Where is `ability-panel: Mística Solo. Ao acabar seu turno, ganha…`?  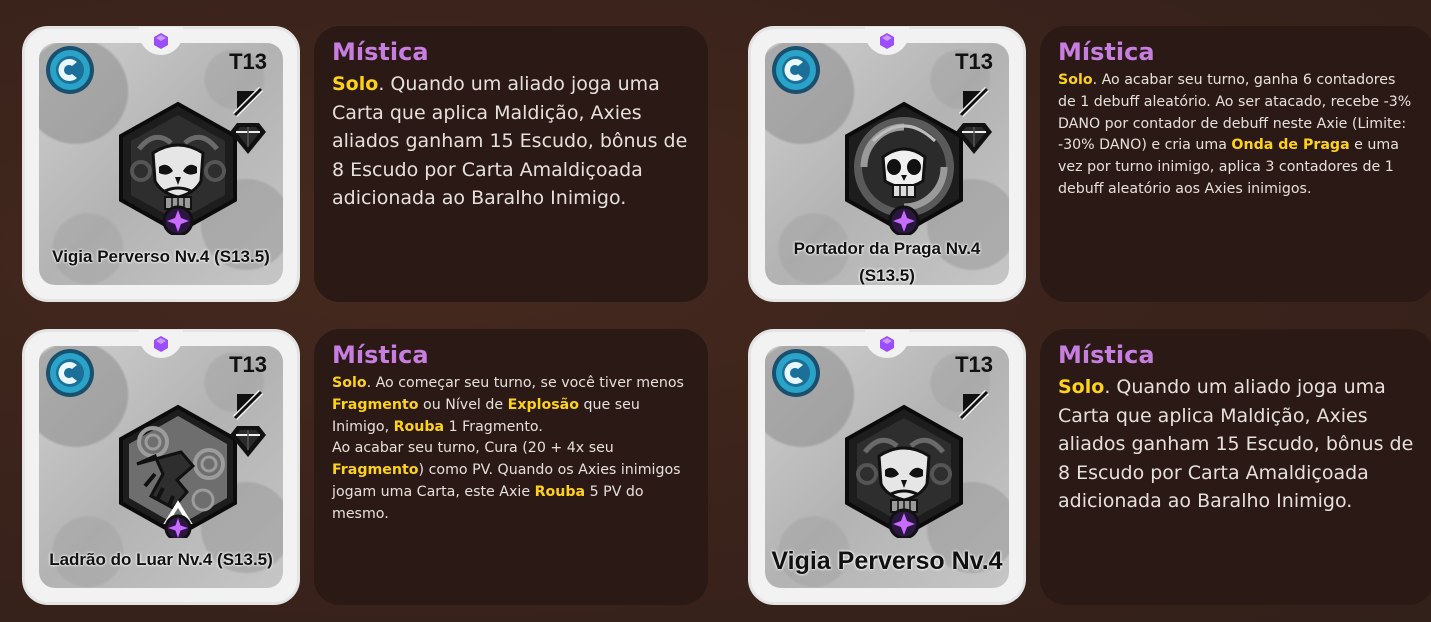 ability-panel: Mística Solo. Ao acabar seu turno, ganha… is located at coordinates (1235, 164).